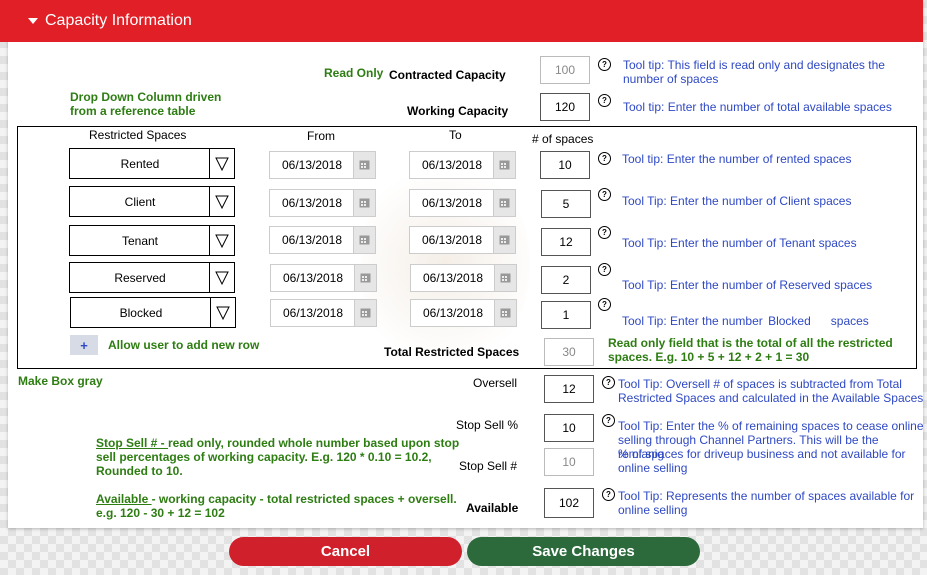  What do you see at coordinates (569, 428) in the screenshot?
I see `stop-sell-pct-field: 10` at bounding box center [569, 428].